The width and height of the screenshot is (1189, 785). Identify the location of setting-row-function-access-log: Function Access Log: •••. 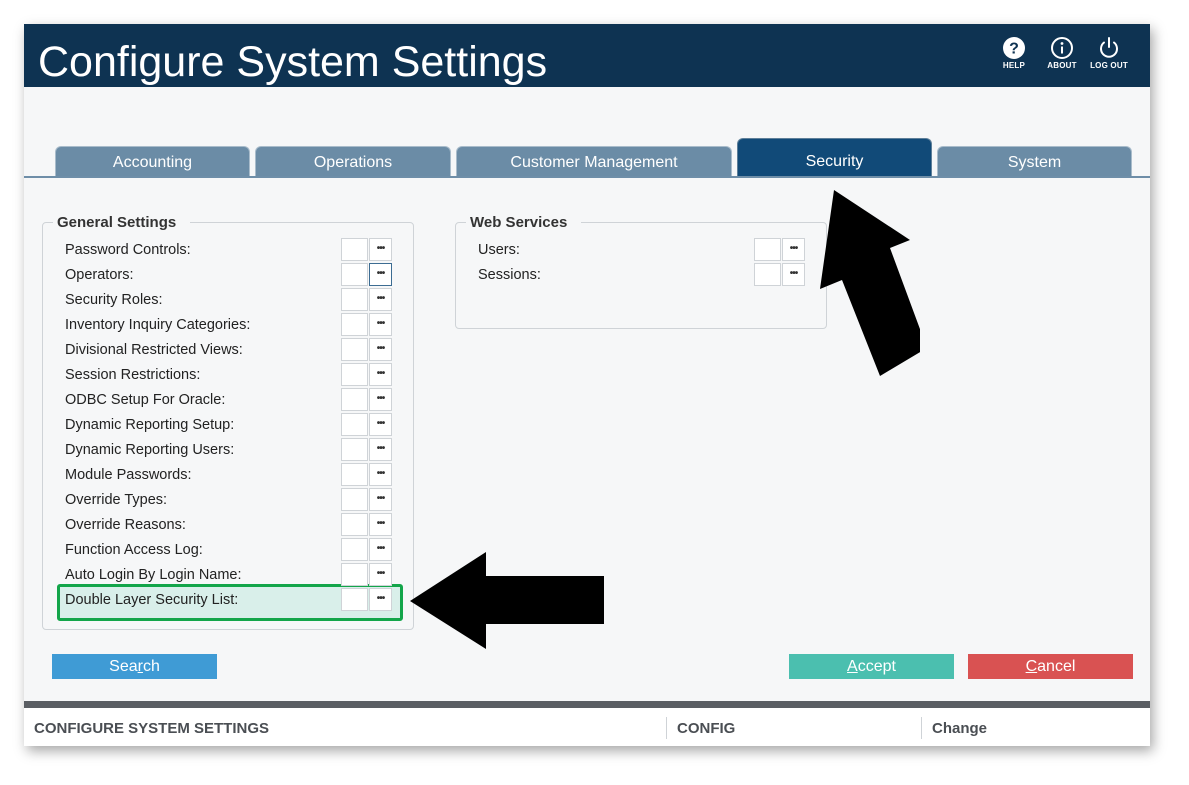
(233, 550).